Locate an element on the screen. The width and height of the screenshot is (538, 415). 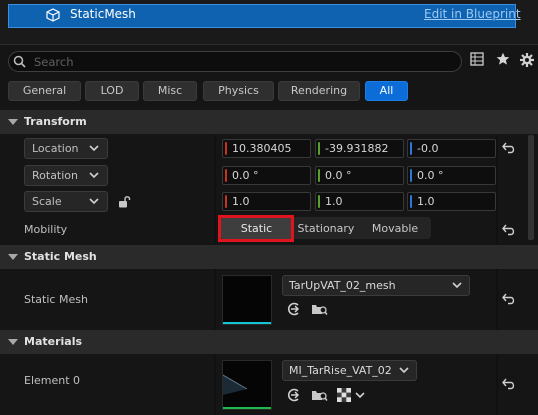
tab-physics: Physics is located at coordinates (238, 91).